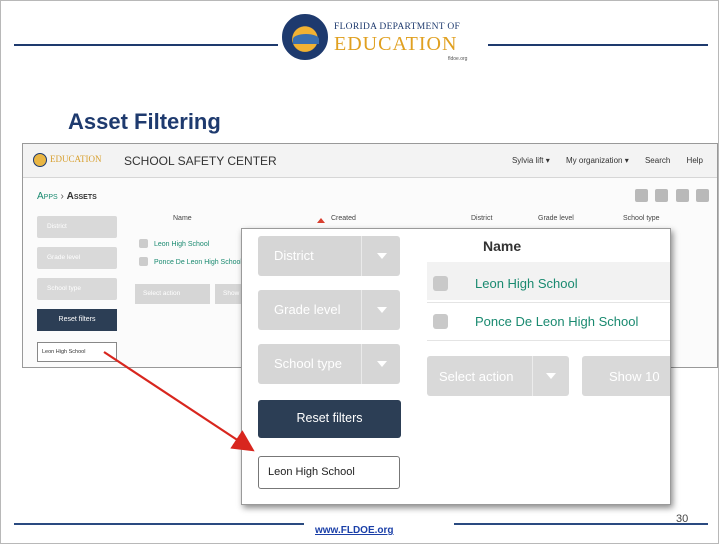 The image size is (719, 544). Describe the element at coordinates (634, 376) in the screenshot. I see `show-count-label: Show 10` at that location.